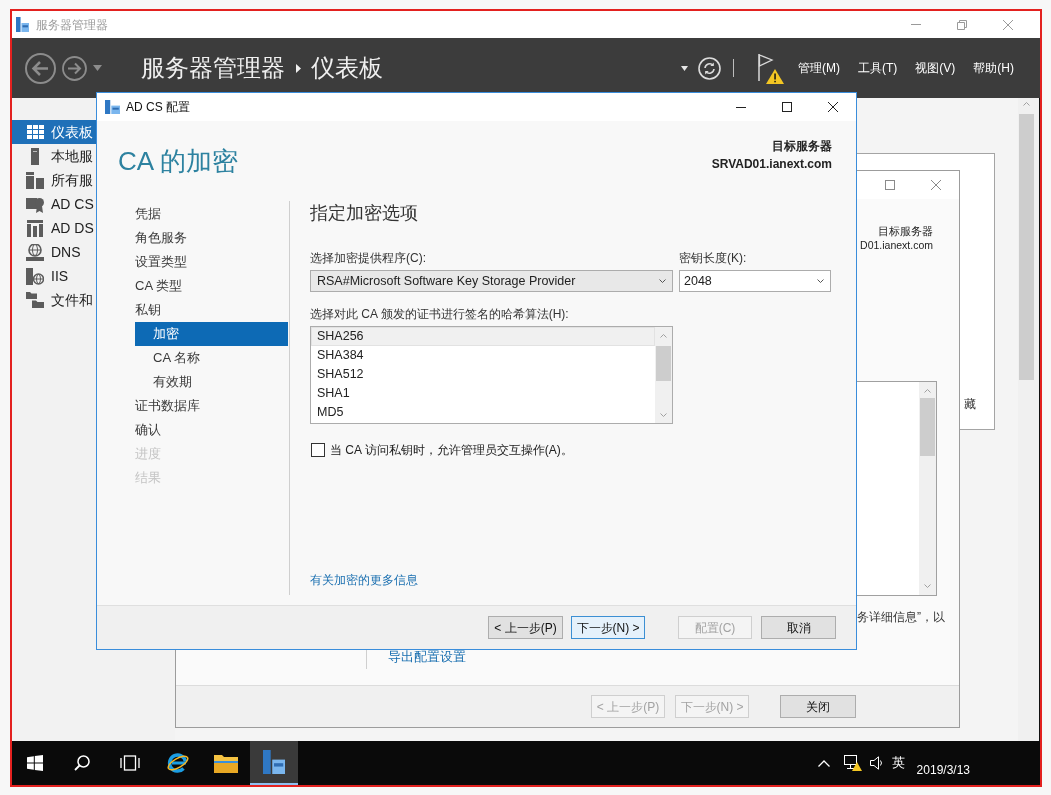 The width and height of the screenshot is (1051, 795). Describe the element at coordinates (970, 404) in the screenshot. I see `hide-link: 藏` at that location.